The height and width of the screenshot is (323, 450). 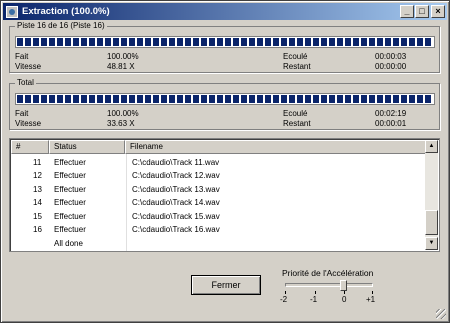 What do you see at coordinates (37, 216) in the screenshot?
I see `row-number: 15` at bounding box center [37, 216].